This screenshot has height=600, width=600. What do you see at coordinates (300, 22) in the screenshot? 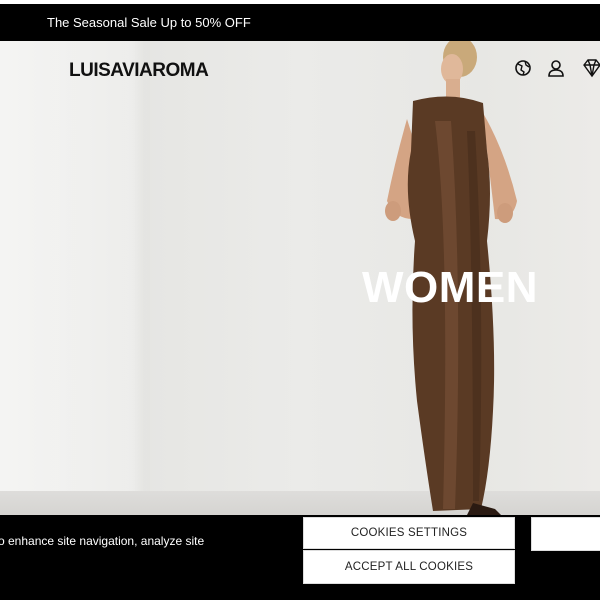
I see `promo-bar: The Seasonal Sale Up to 50% OFF` at bounding box center [300, 22].